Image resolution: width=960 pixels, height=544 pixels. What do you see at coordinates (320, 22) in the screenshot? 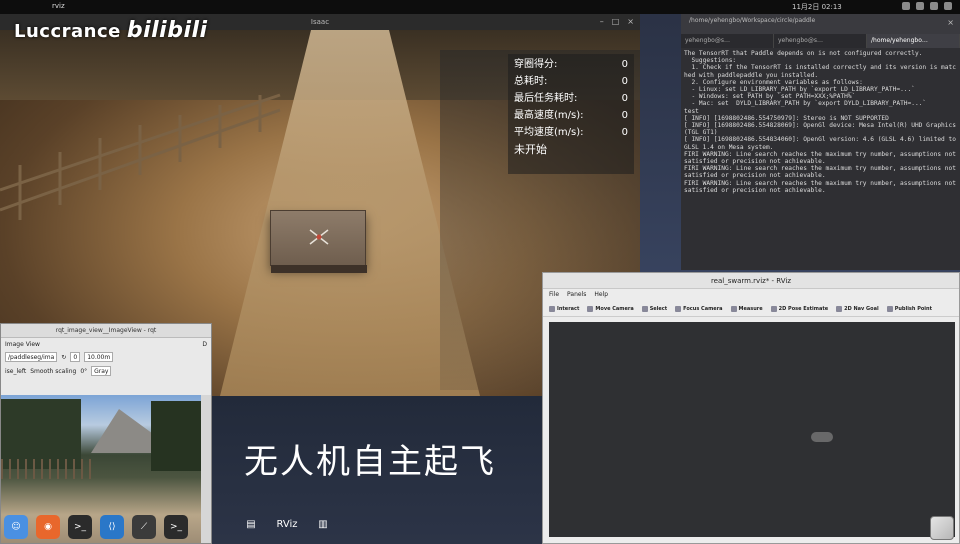
I see `simulator-title: Isaac` at bounding box center [320, 22].